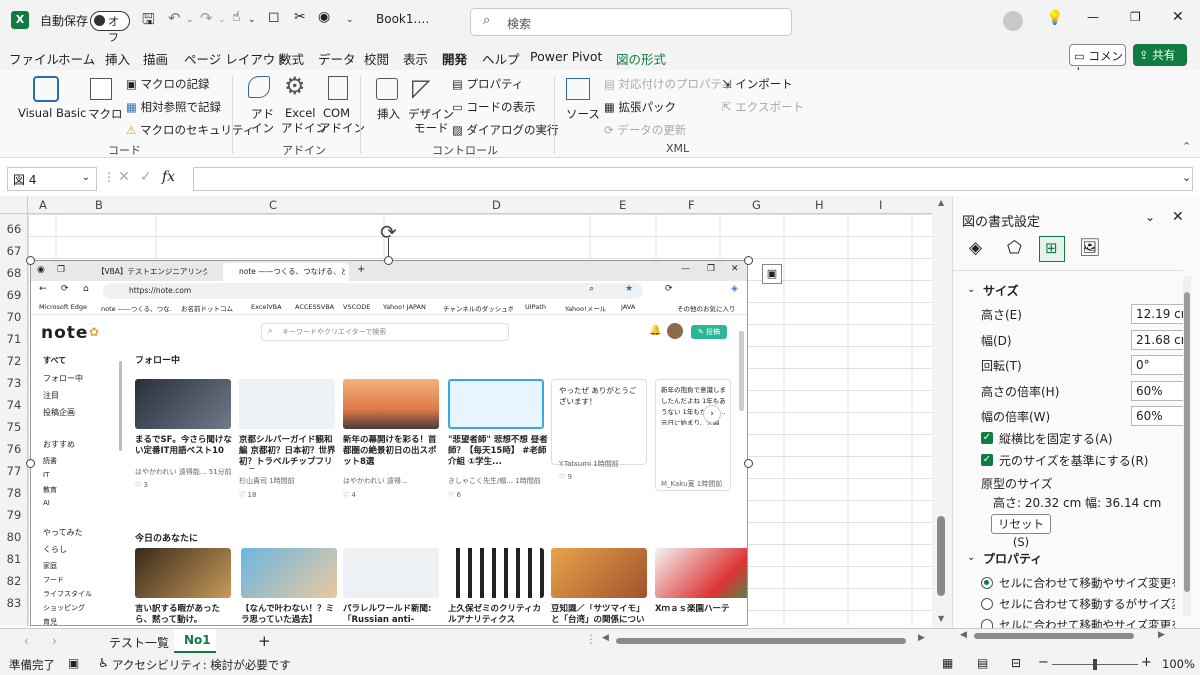 Image resolution: width=1200 pixels, height=675 pixels. What do you see at coordinates (622, 205) in the screenshot?
I see `column-header: E` at bounding box center [622, 205].